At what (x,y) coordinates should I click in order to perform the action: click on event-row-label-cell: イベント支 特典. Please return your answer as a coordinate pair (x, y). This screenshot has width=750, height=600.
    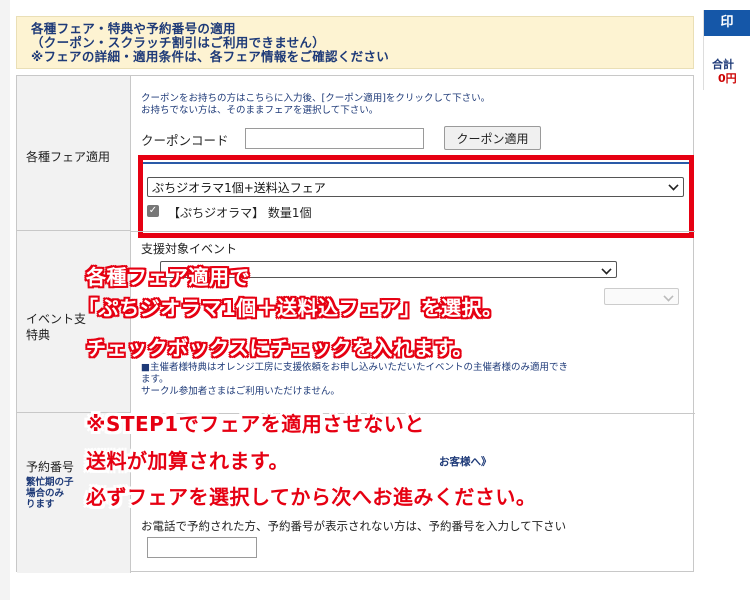
    Looking at the image, I should click on (74, 322).